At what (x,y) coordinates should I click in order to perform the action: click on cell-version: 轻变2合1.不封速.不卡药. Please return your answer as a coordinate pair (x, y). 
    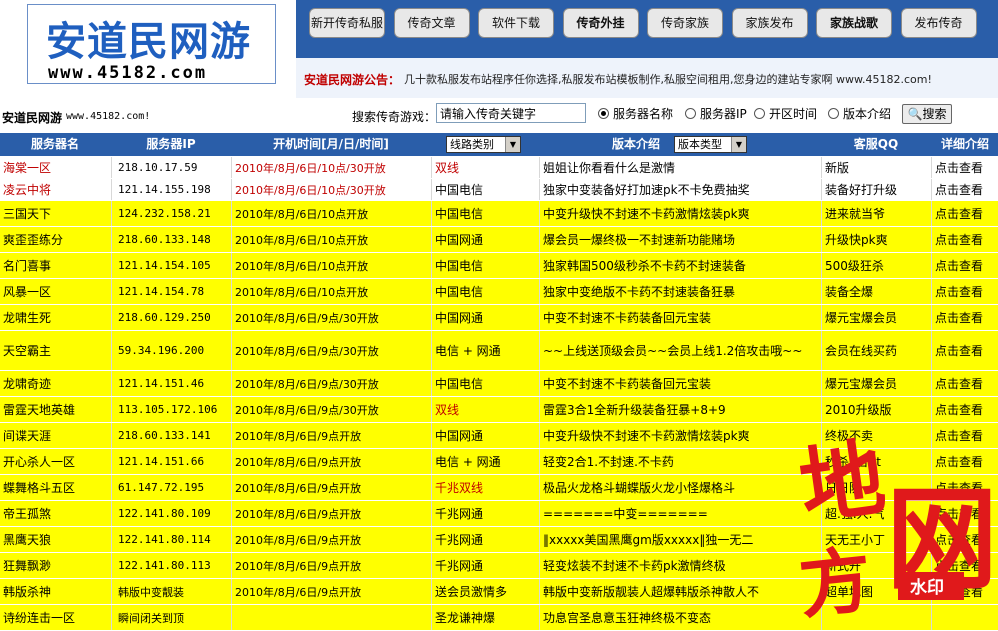
    Looking at the image, I should click on (608, 462).